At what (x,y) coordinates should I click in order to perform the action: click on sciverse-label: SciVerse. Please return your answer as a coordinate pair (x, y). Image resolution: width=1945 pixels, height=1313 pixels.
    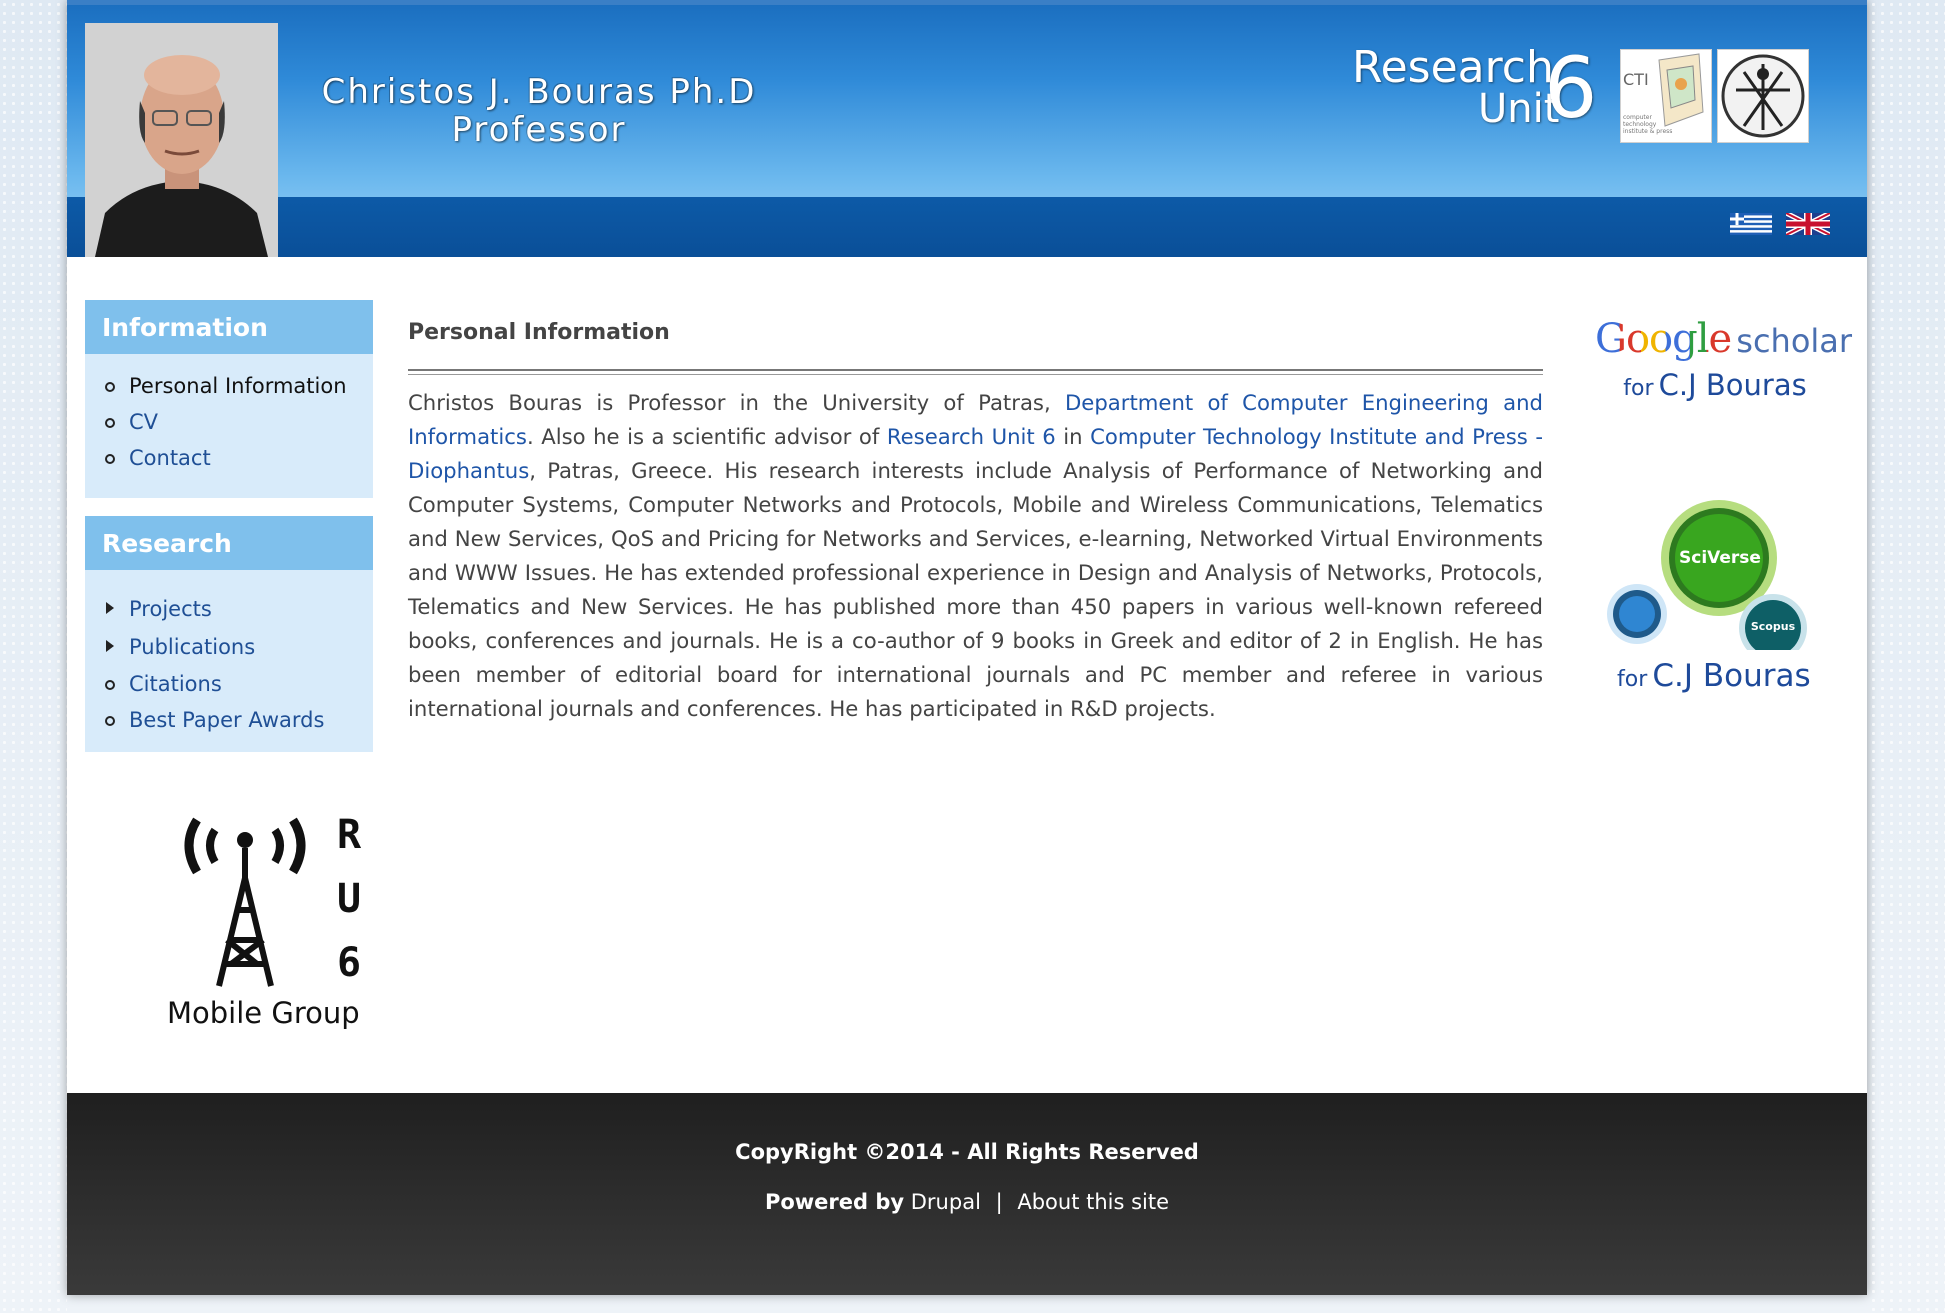
    Looking at the image, I should click on (1720, 558).